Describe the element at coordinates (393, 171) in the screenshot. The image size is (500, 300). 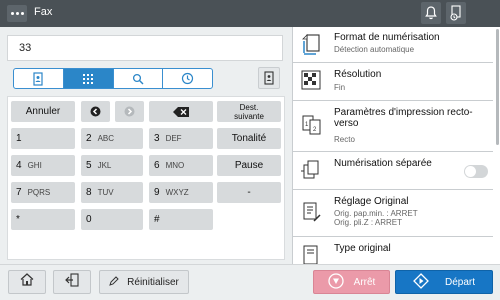
I see `option-separate-scan: Numérisation séparée` at that location.